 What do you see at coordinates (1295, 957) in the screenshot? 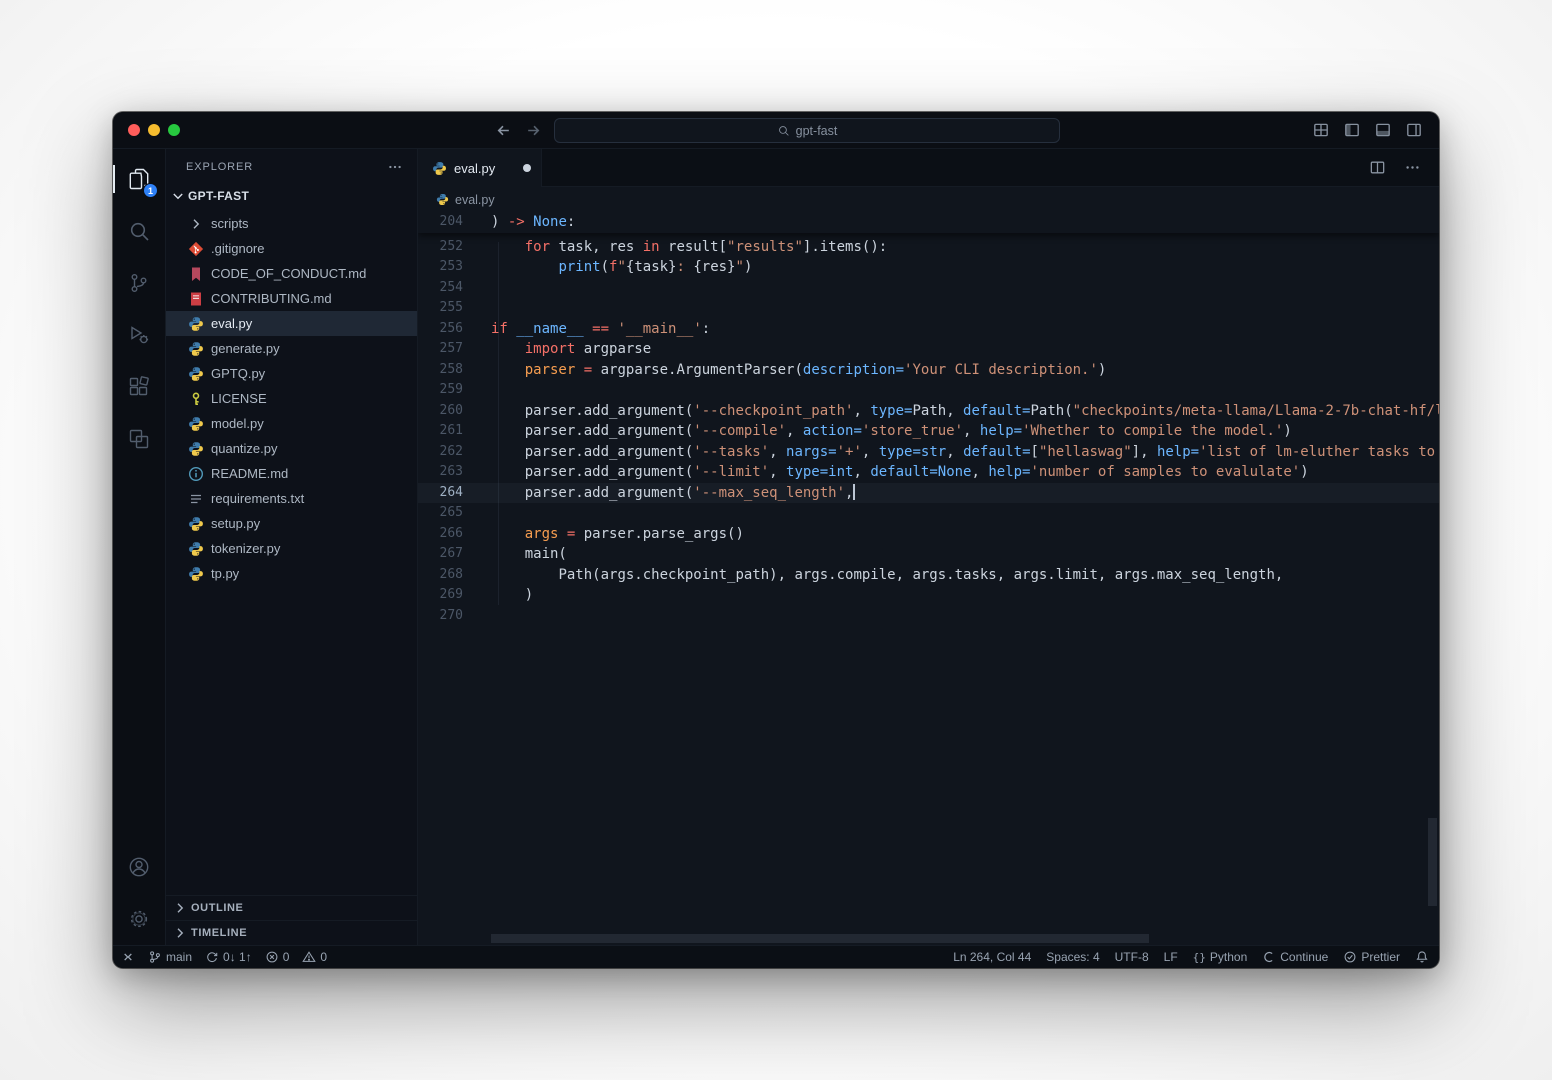
I see `status-continue: Continue` at bounding box center [1295, 957].